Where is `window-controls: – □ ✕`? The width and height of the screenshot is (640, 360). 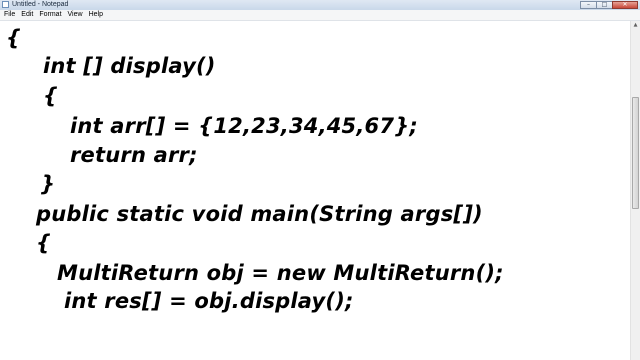 window-controls: – □ ✕ is located at coordinates (609, 5).